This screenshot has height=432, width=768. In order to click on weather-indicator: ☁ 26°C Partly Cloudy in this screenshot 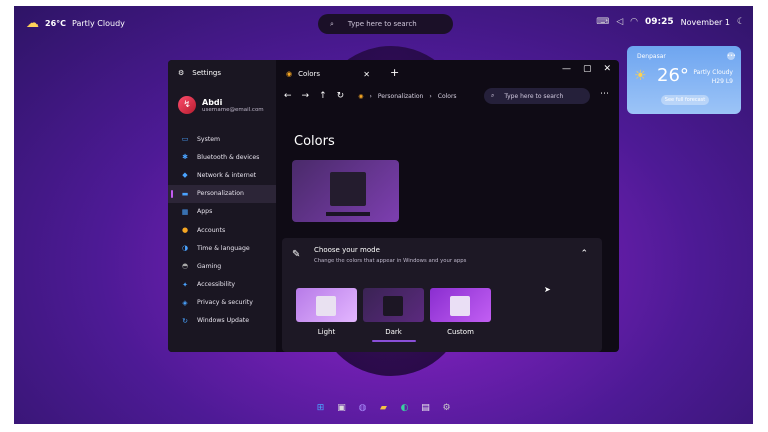, I will do `click(75, 23)`.